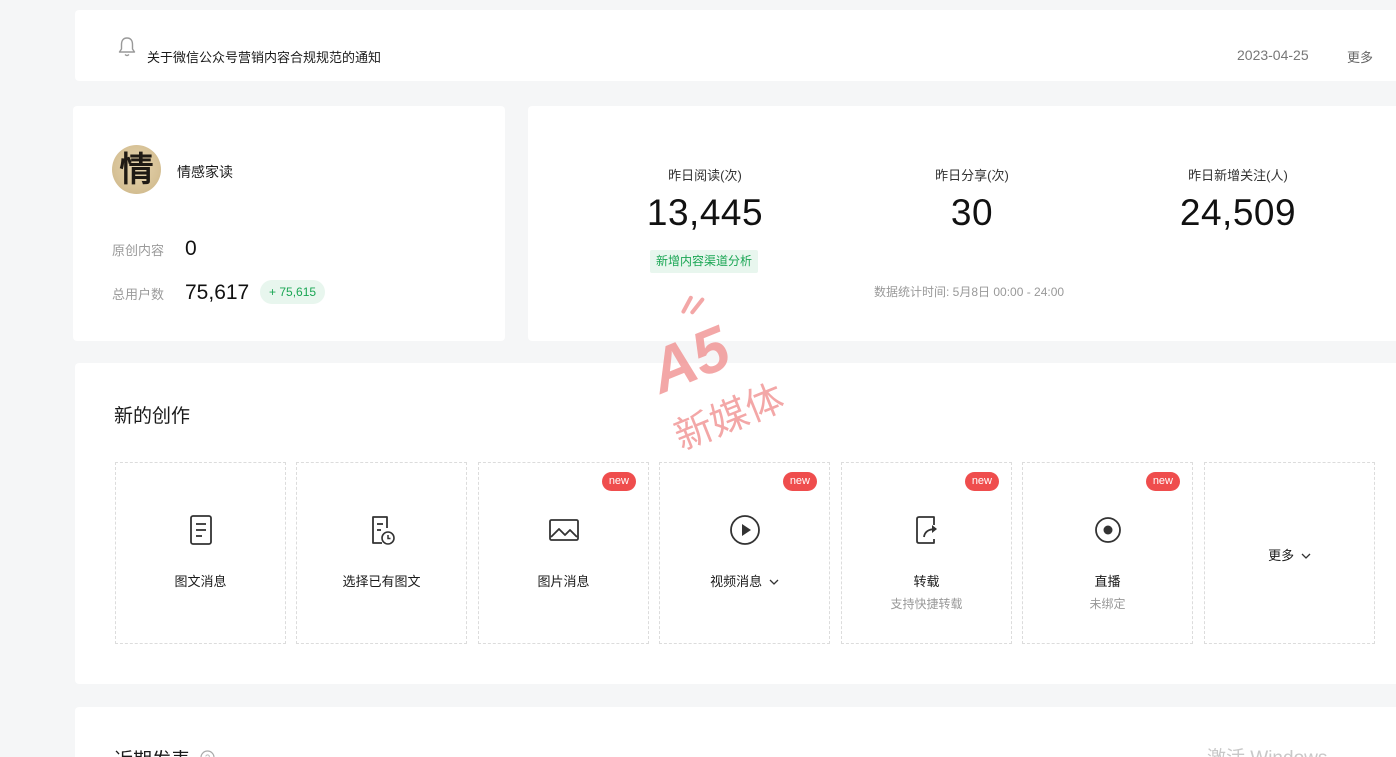 The height and width of the screenshot is (757, 1396). I want to click on image-icon, so click(563, 530).